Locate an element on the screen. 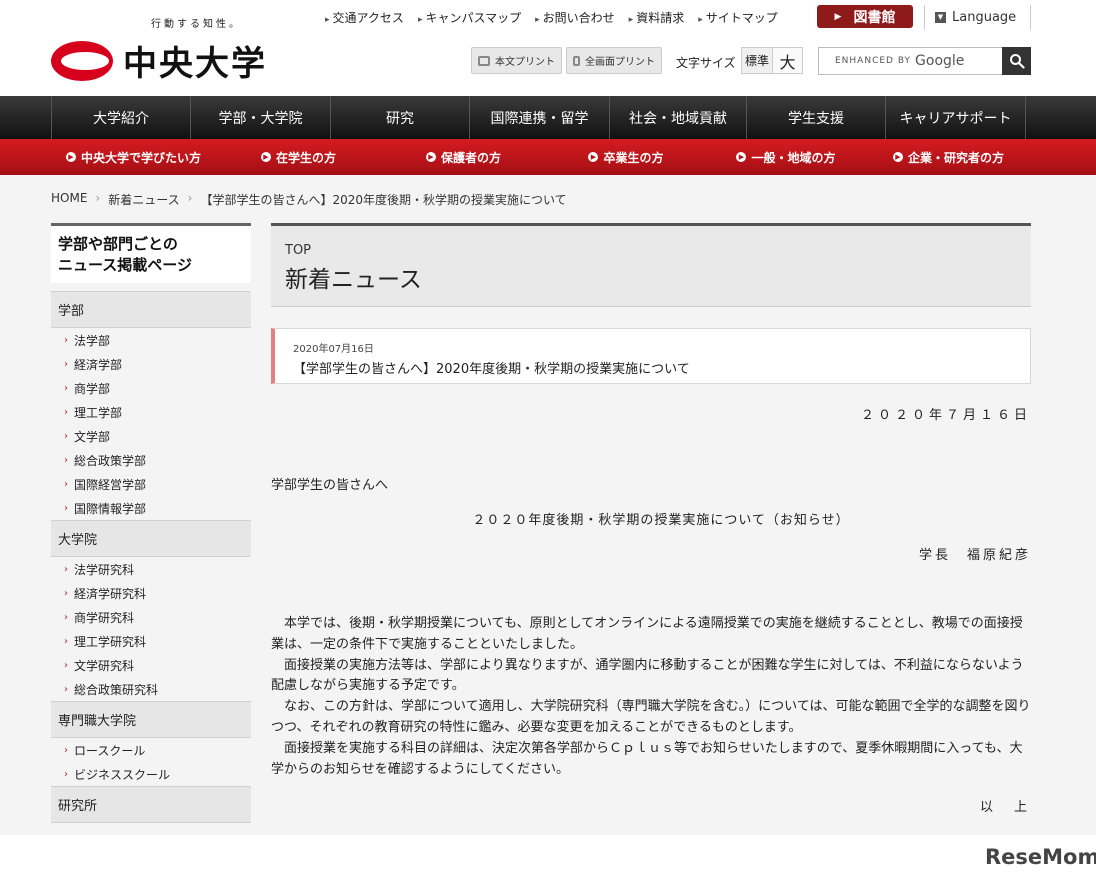 The image size is (1096, 880). print-body-button: 本文プリント is located at coordinates (516, 60).